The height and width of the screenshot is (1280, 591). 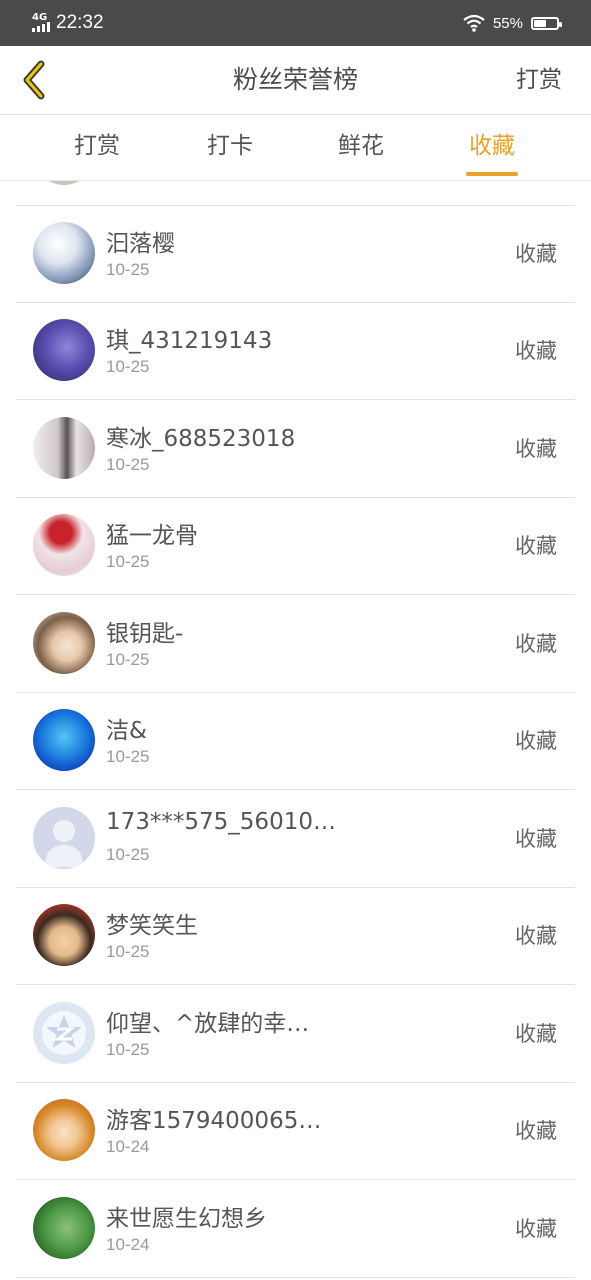 I want to click on user-name: 猛一龙骨, so click(x=152, y=536).